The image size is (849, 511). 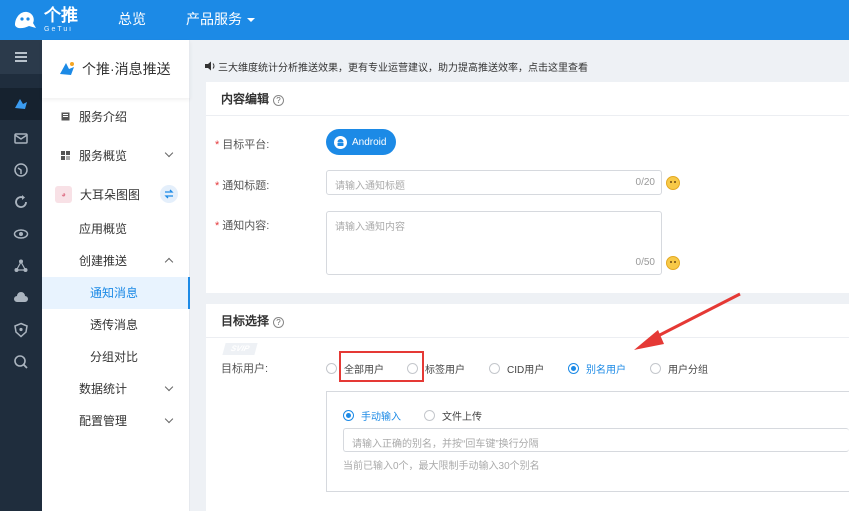 What do you see at coordinates (116, 155) in the screenshot?
I see `sidebar-item-overview: 服务概览` at bounding box center [116, 155].